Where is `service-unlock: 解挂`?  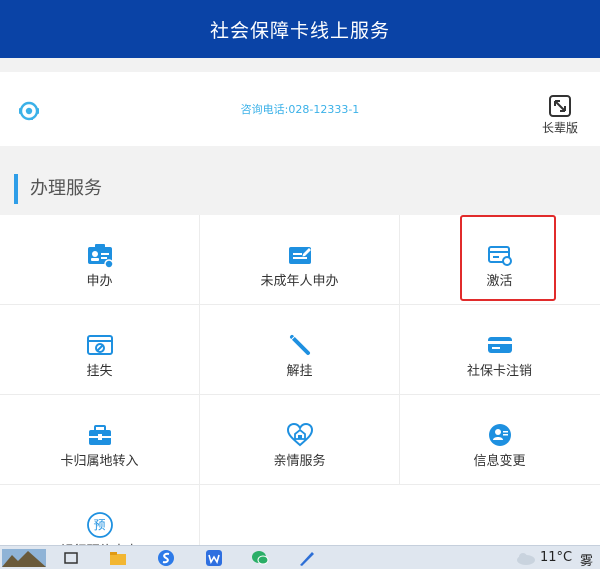 service-unlock: 解挂 is located at coordinates (299, 349).